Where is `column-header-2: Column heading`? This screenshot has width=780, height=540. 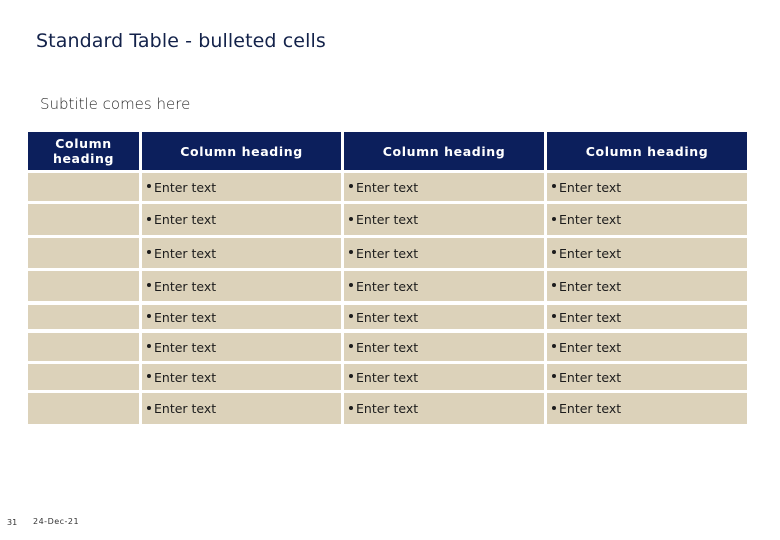 column-header-2: Column heading is located at coordinates (241, 151).